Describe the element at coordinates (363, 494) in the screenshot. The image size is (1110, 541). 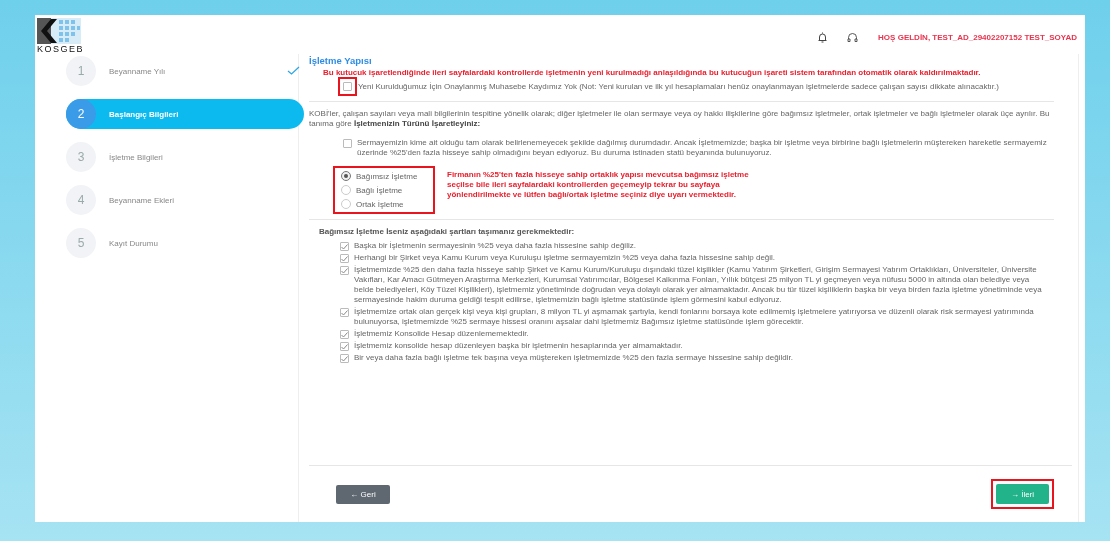
I see `back-button: ← Geri` at that location.